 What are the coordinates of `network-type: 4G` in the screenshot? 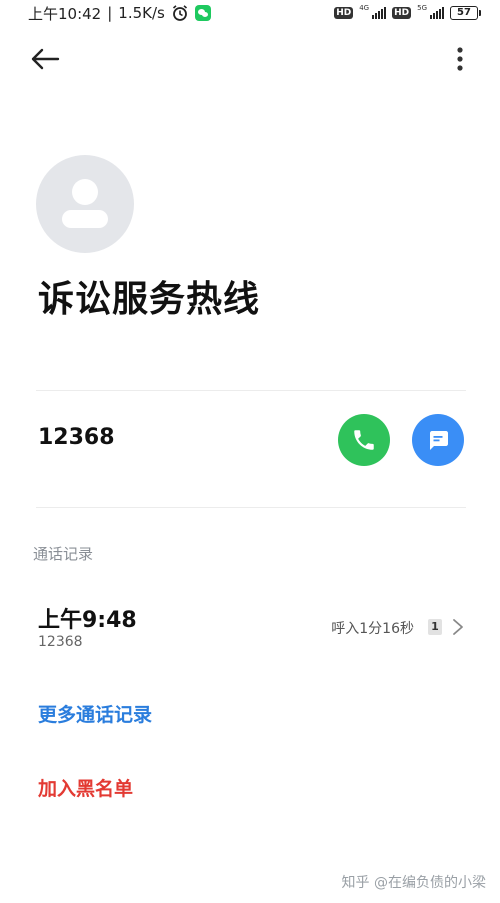 It's located at (364, 8).